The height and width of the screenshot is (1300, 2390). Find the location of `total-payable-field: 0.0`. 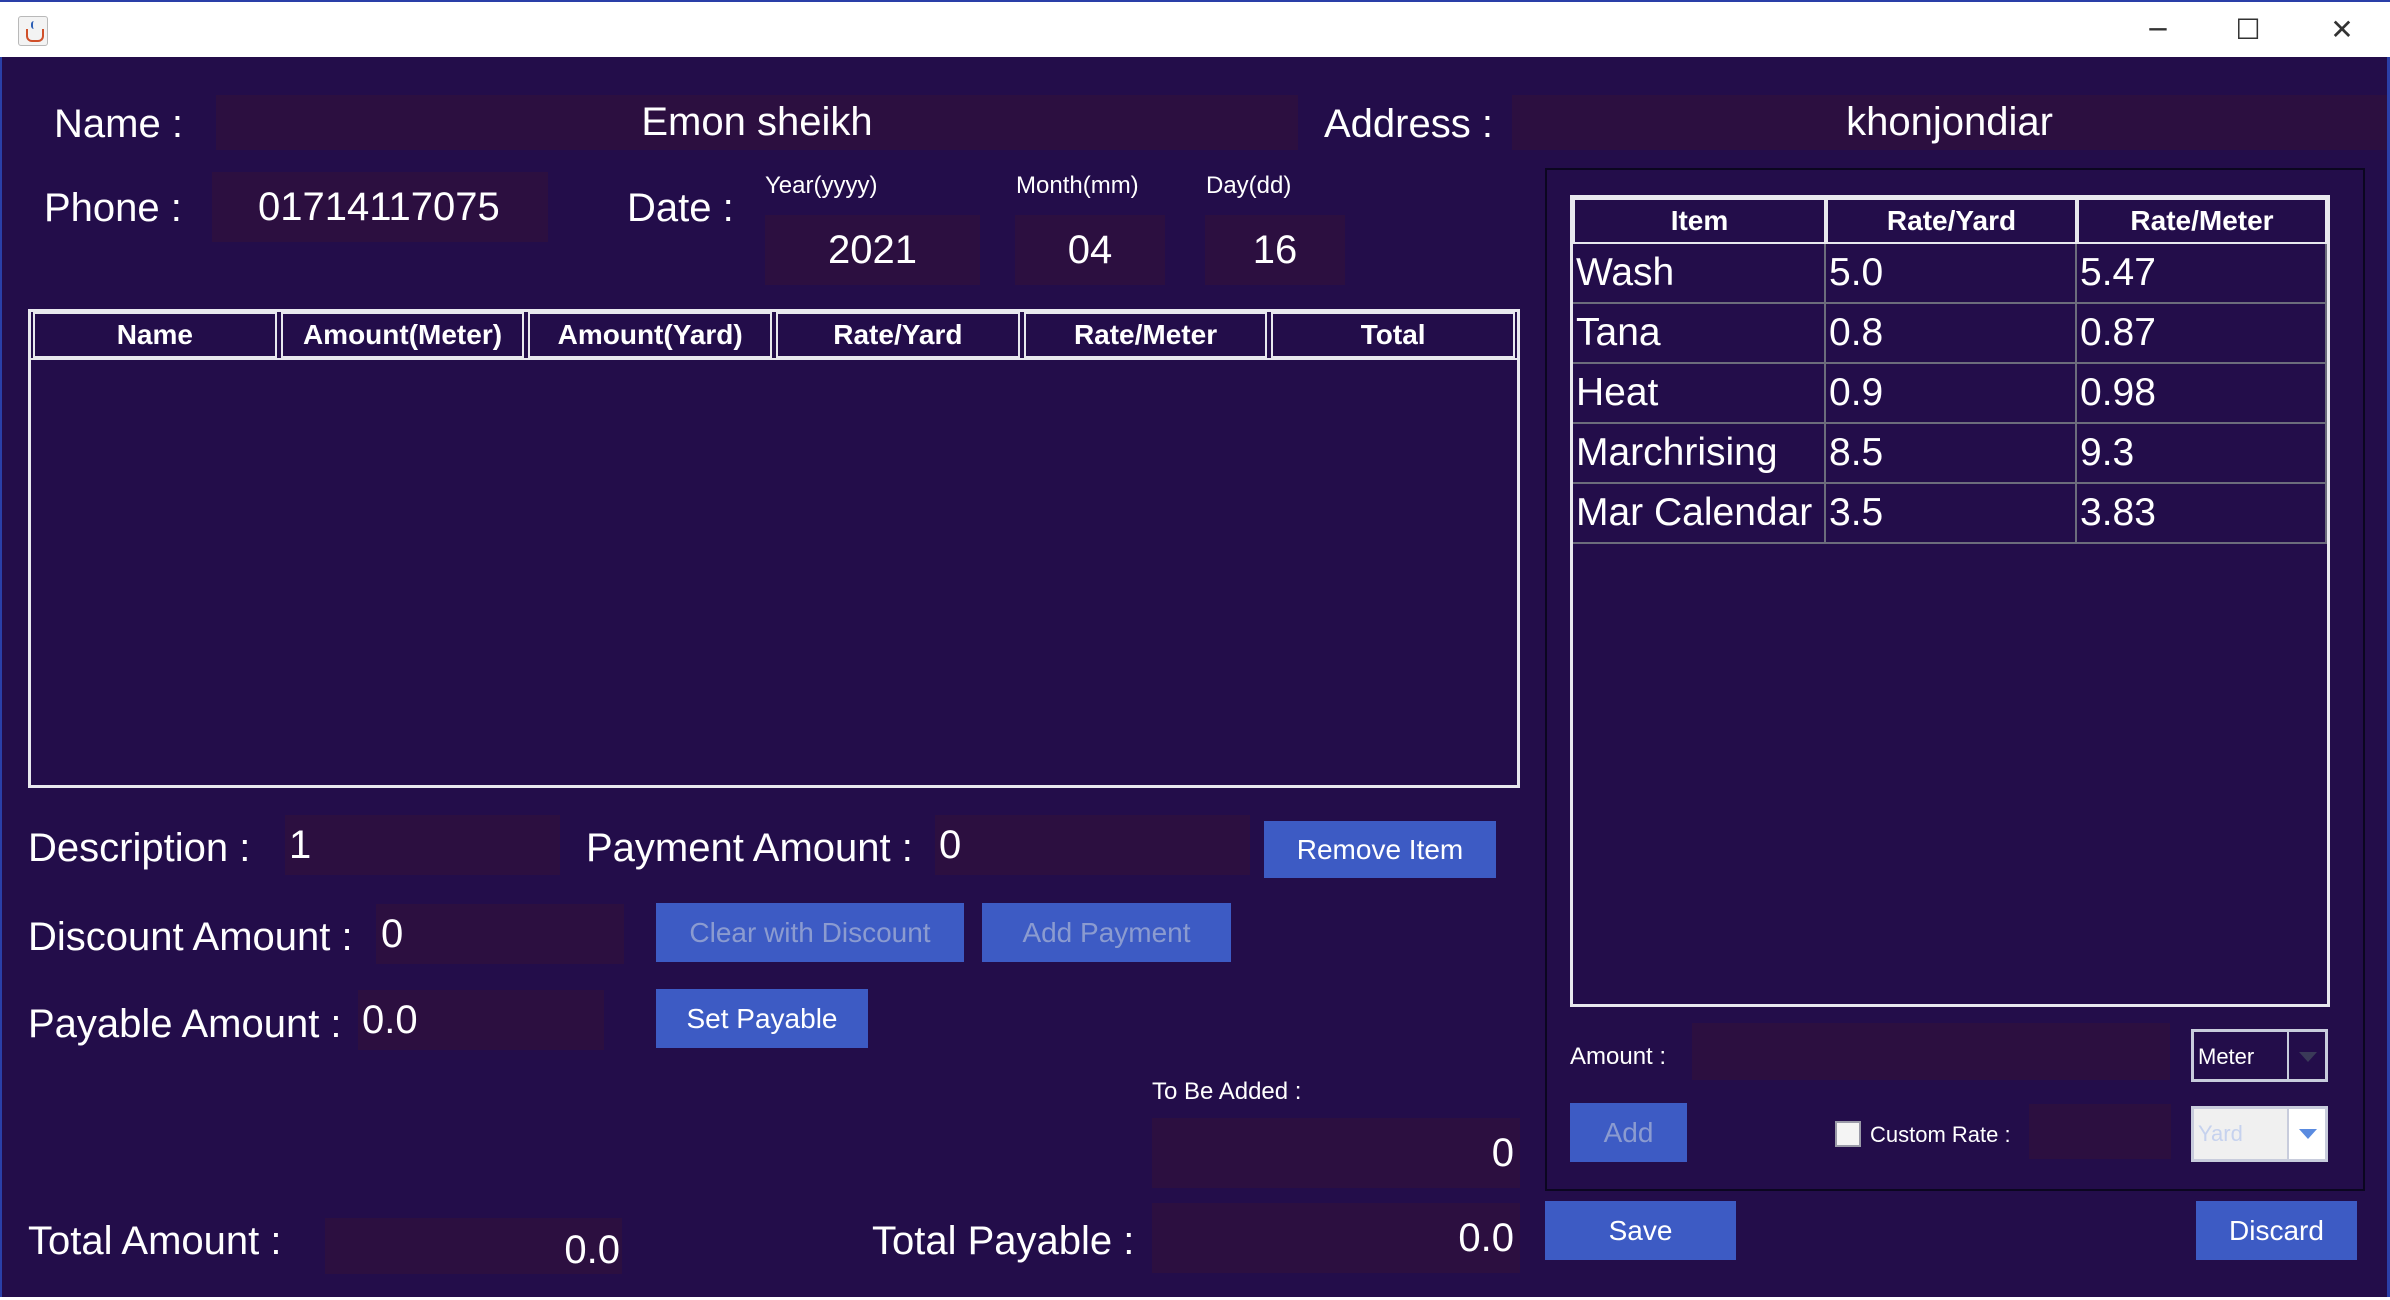

total-payable-field: 0.0 is located at coordinates (1336, 1238).